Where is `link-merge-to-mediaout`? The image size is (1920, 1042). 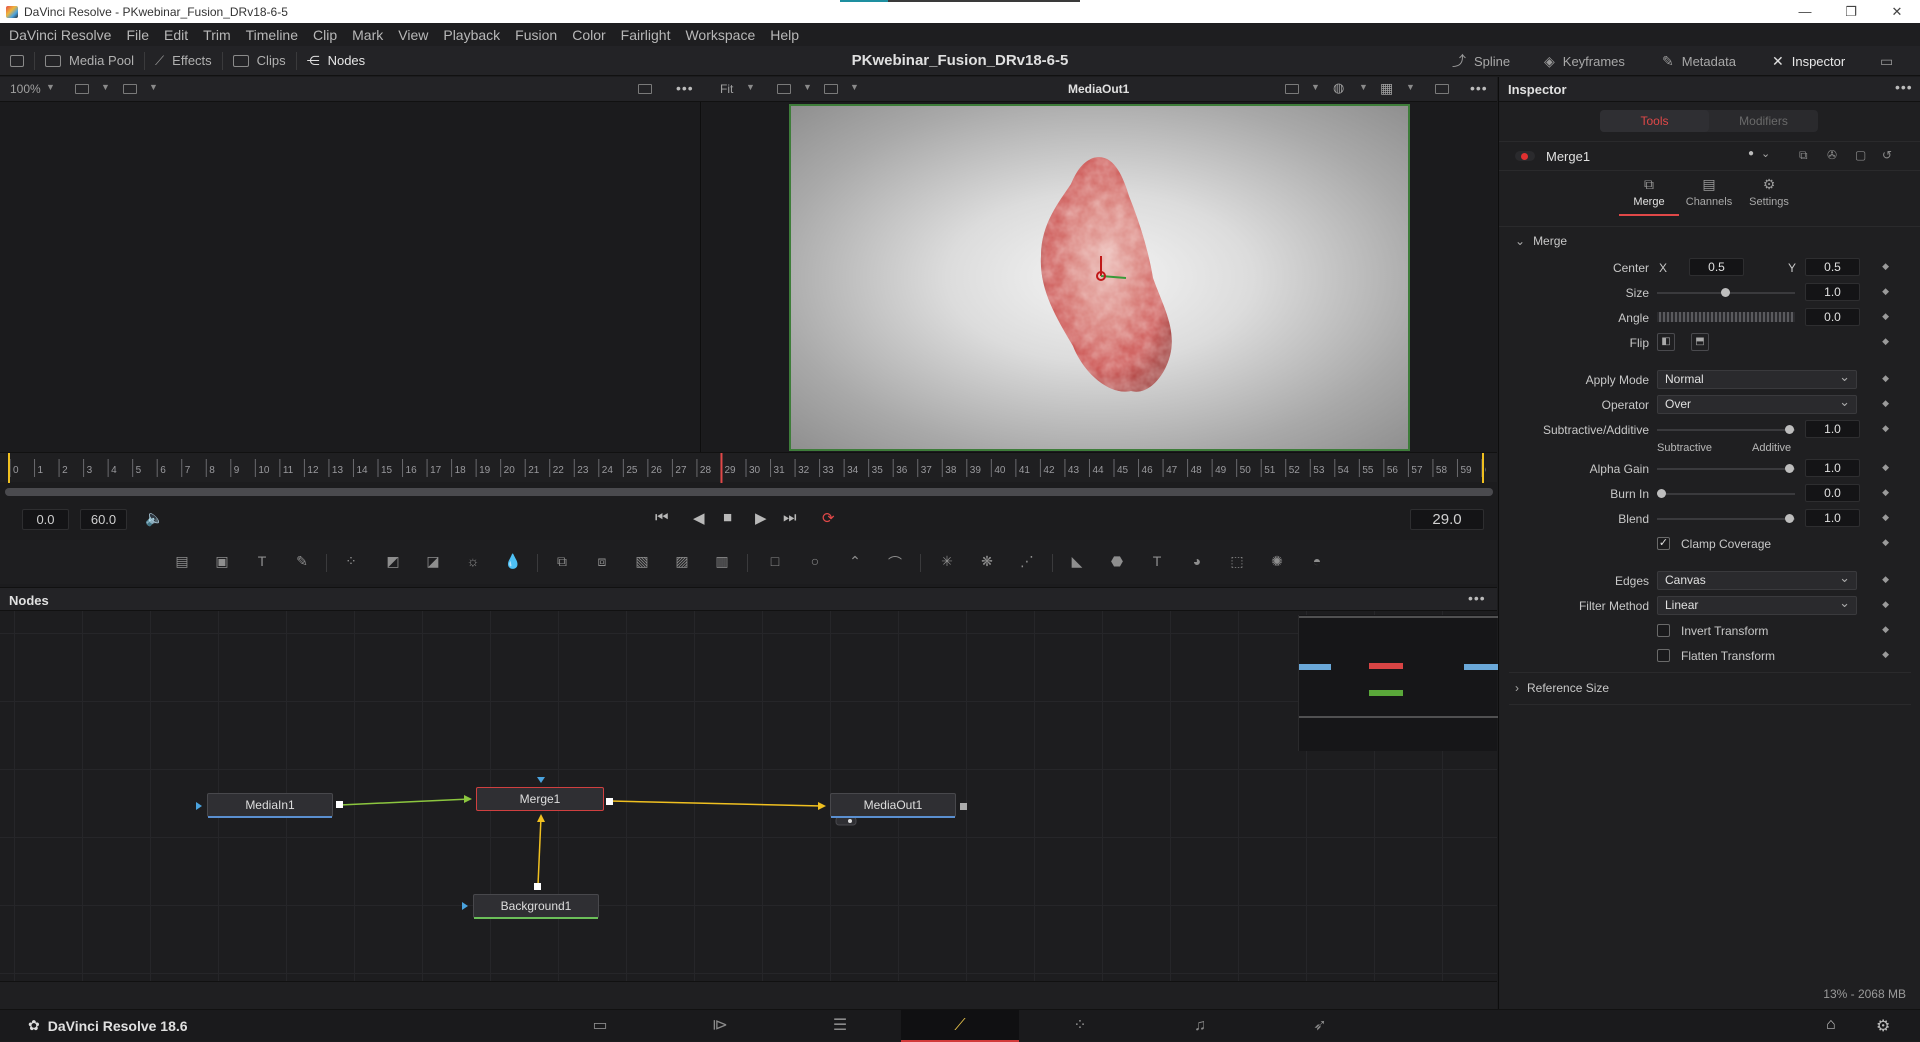
link-merge-to-mediaout is located at coordinates (716, 803).